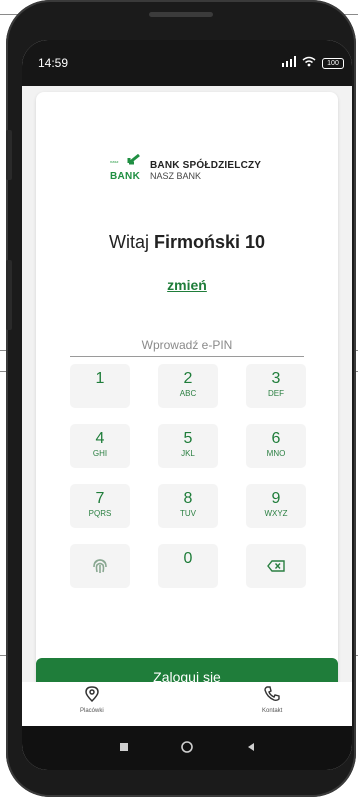 This screenshot has height=797, width=358. Describe the element at coordinates (188, 566) in the screenshot. I see `key-0: 0` at that location.